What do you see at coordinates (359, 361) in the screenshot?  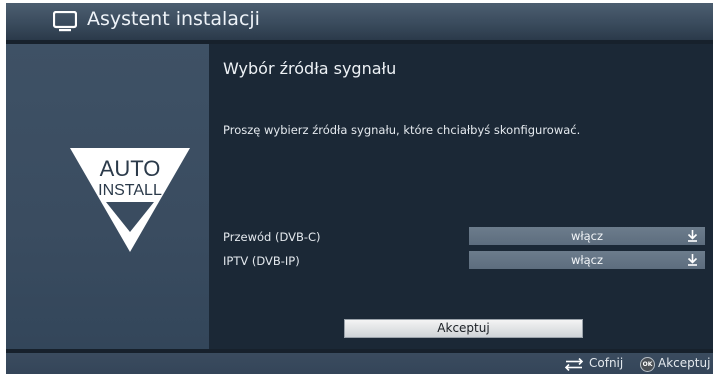 I see `footer-bar: Cofnij OK Akceptuj` at bounding box center [359, 361].